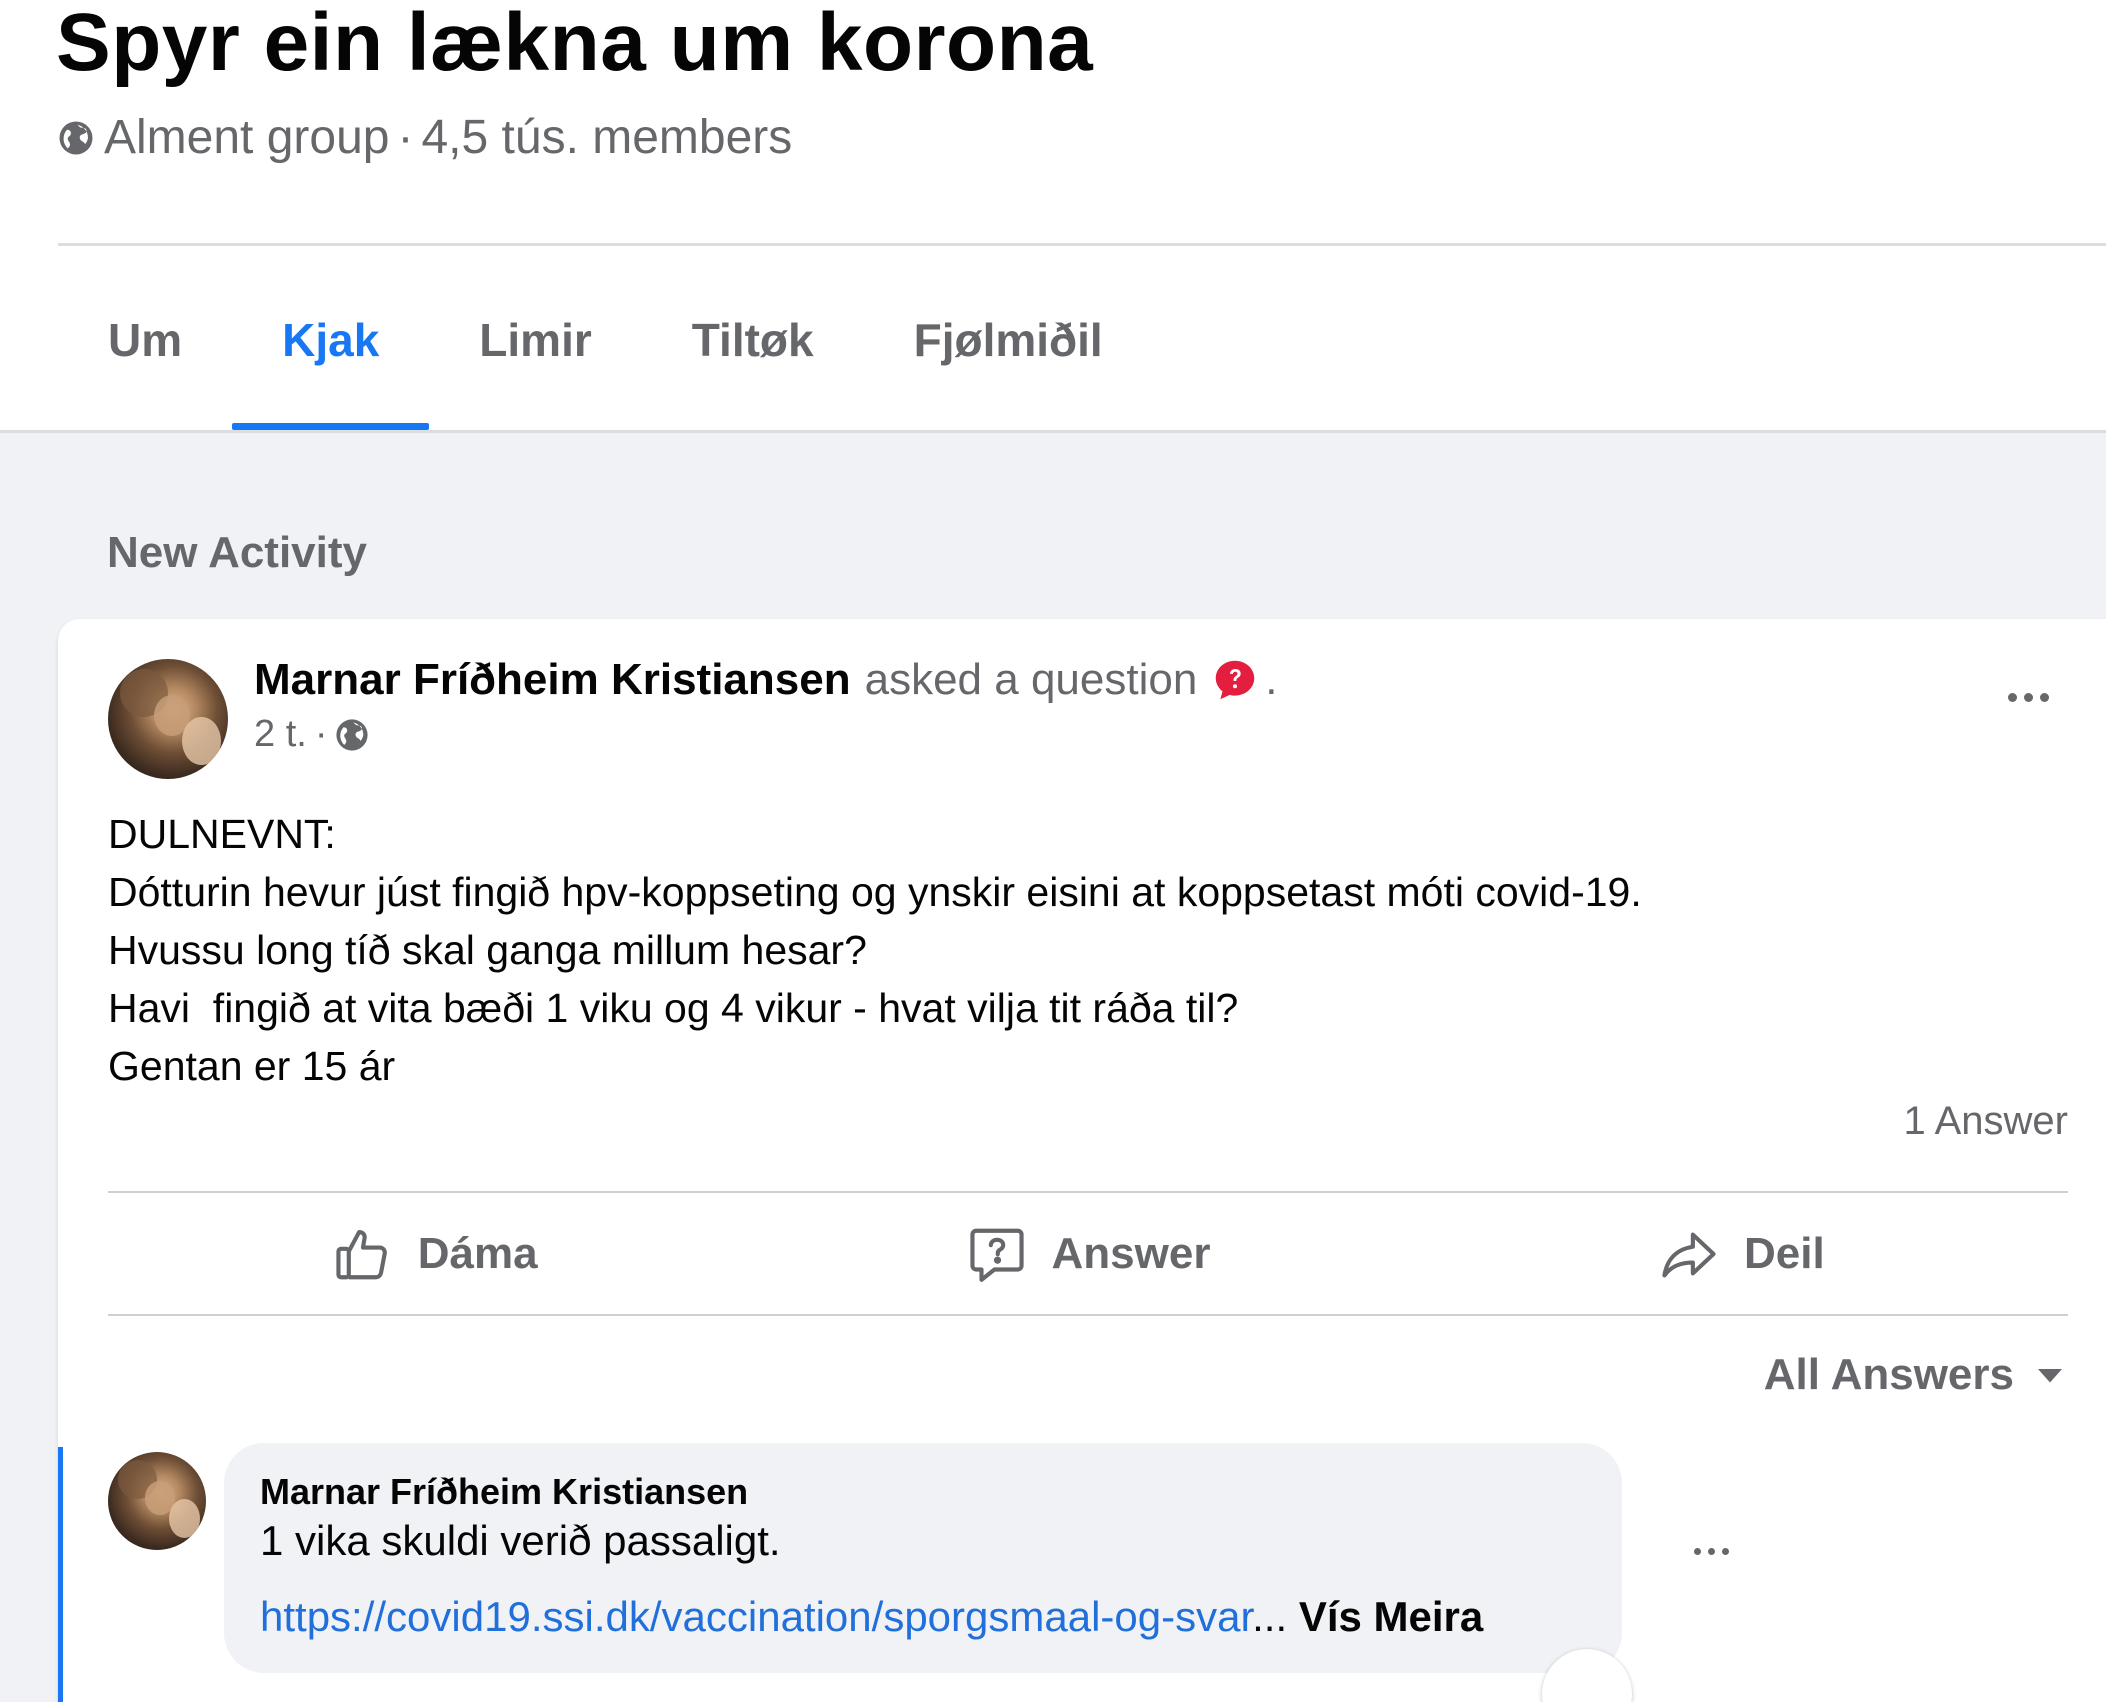 Image resolution: width=2106 pixels, height=1702 pixels. What do you see at coordinates (222, 834) in the screenshot?
I see `post-body-line: DULNEVNT:` at bounding box center [222, 834].